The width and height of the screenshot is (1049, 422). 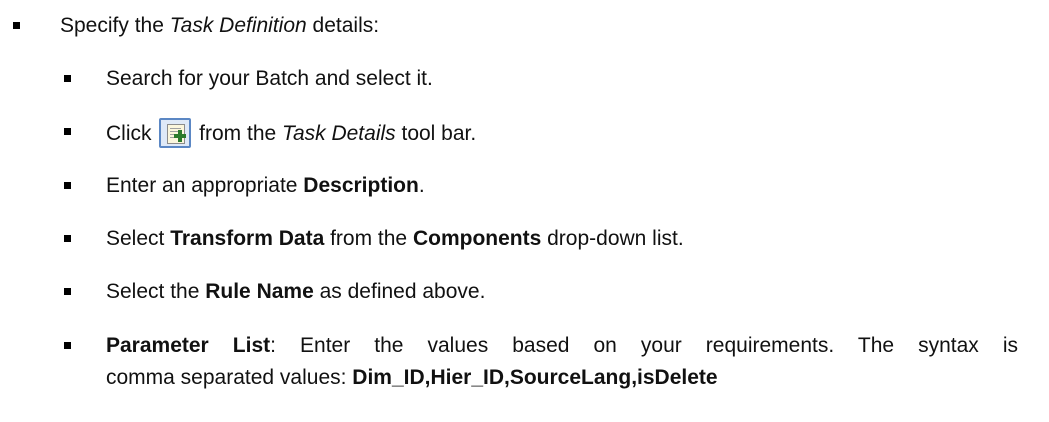 I want to click on step-text: Enter an appropriate, so click(x=205, y=185).